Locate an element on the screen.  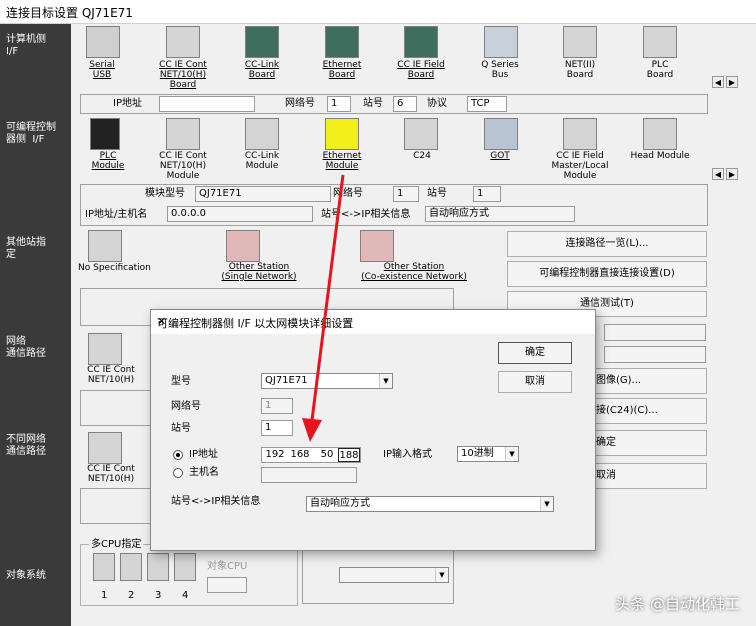
annotation-arrow is located at coordinates (323, 308).